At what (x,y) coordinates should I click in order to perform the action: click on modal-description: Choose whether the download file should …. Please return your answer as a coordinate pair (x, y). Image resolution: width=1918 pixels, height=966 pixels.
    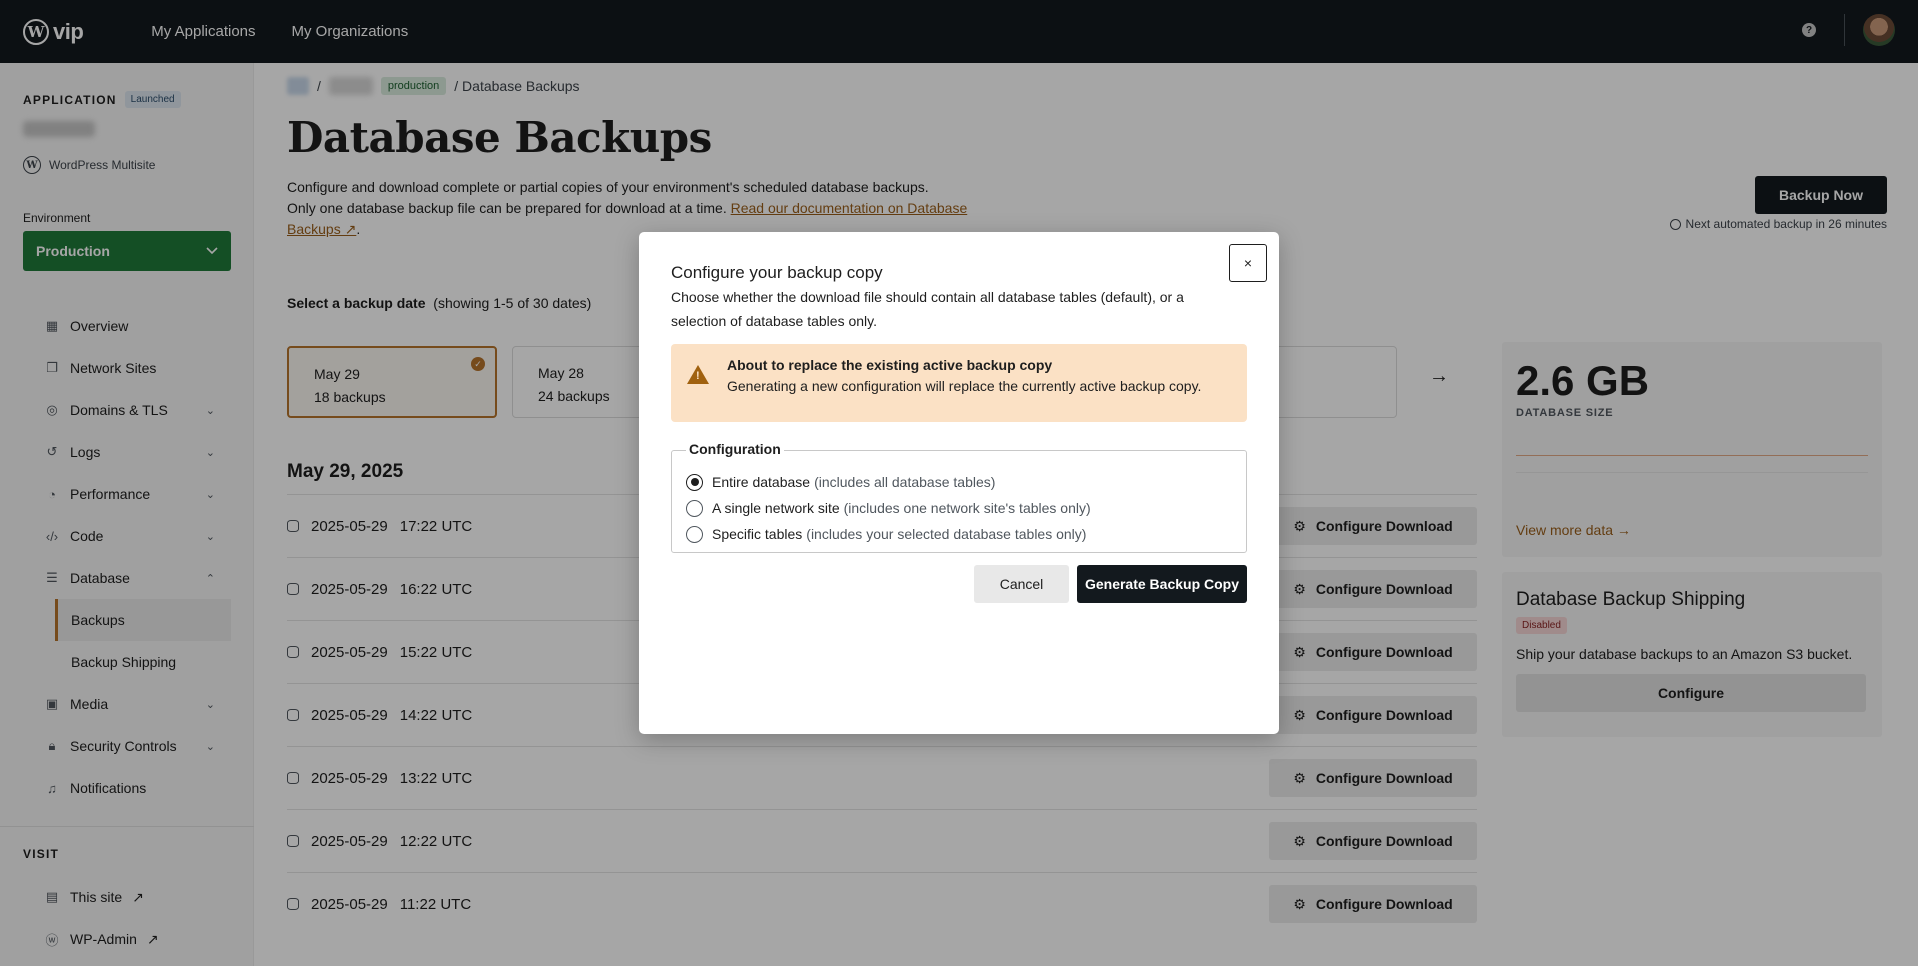
    Looking at the image, I should click on (927, 309).